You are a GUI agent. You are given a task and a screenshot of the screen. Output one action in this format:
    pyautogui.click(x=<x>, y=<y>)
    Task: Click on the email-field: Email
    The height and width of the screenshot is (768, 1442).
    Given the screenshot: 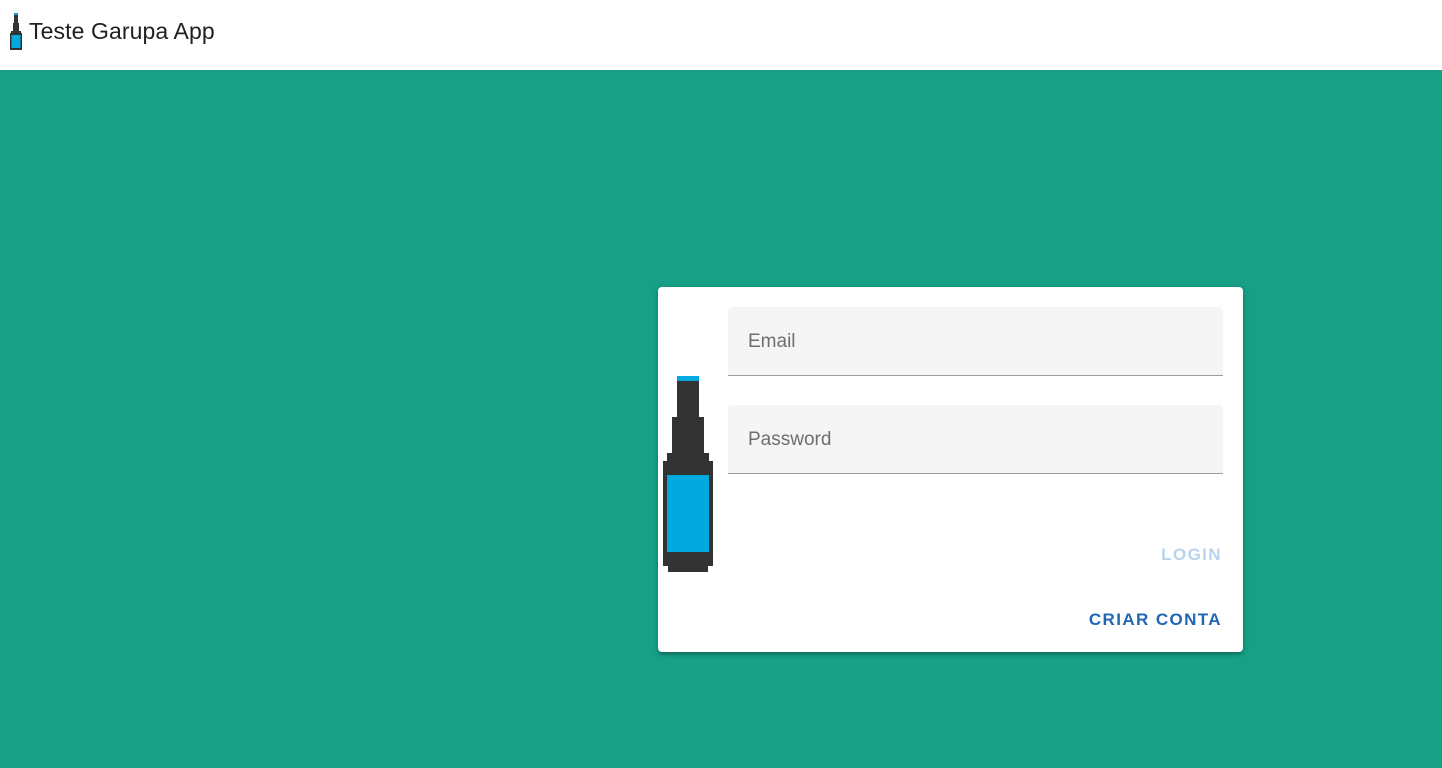 What is the action you would take?
    pyautogui.click(x=975, y=341)
    